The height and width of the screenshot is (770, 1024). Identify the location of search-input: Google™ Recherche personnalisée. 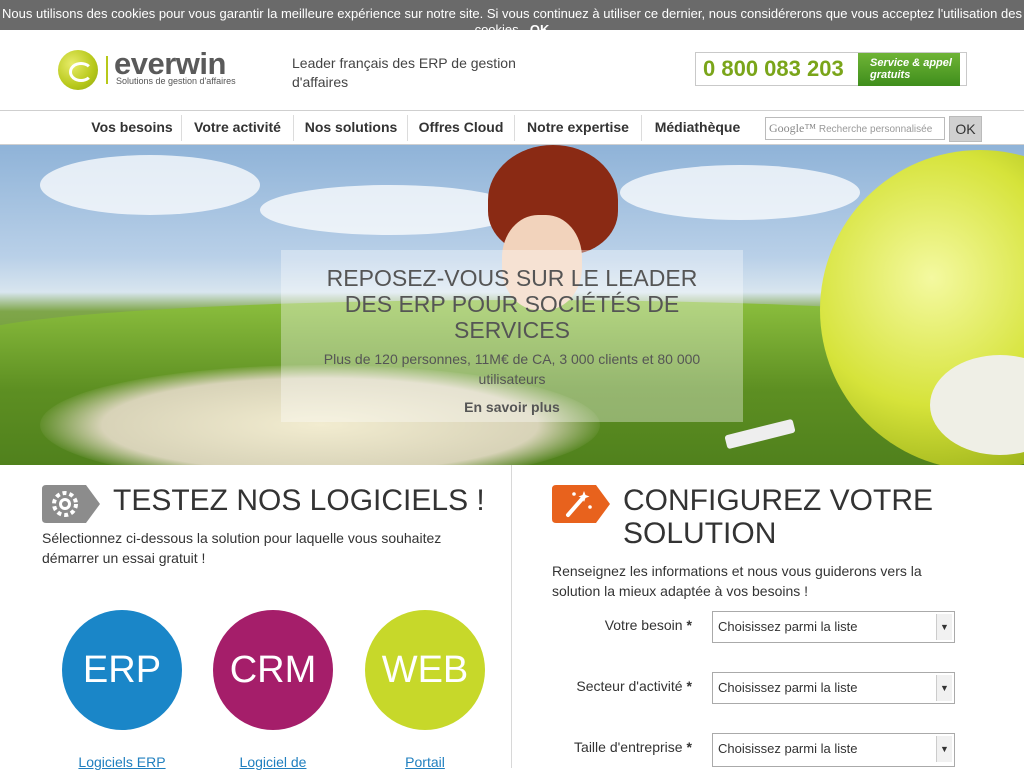
(855, 128).